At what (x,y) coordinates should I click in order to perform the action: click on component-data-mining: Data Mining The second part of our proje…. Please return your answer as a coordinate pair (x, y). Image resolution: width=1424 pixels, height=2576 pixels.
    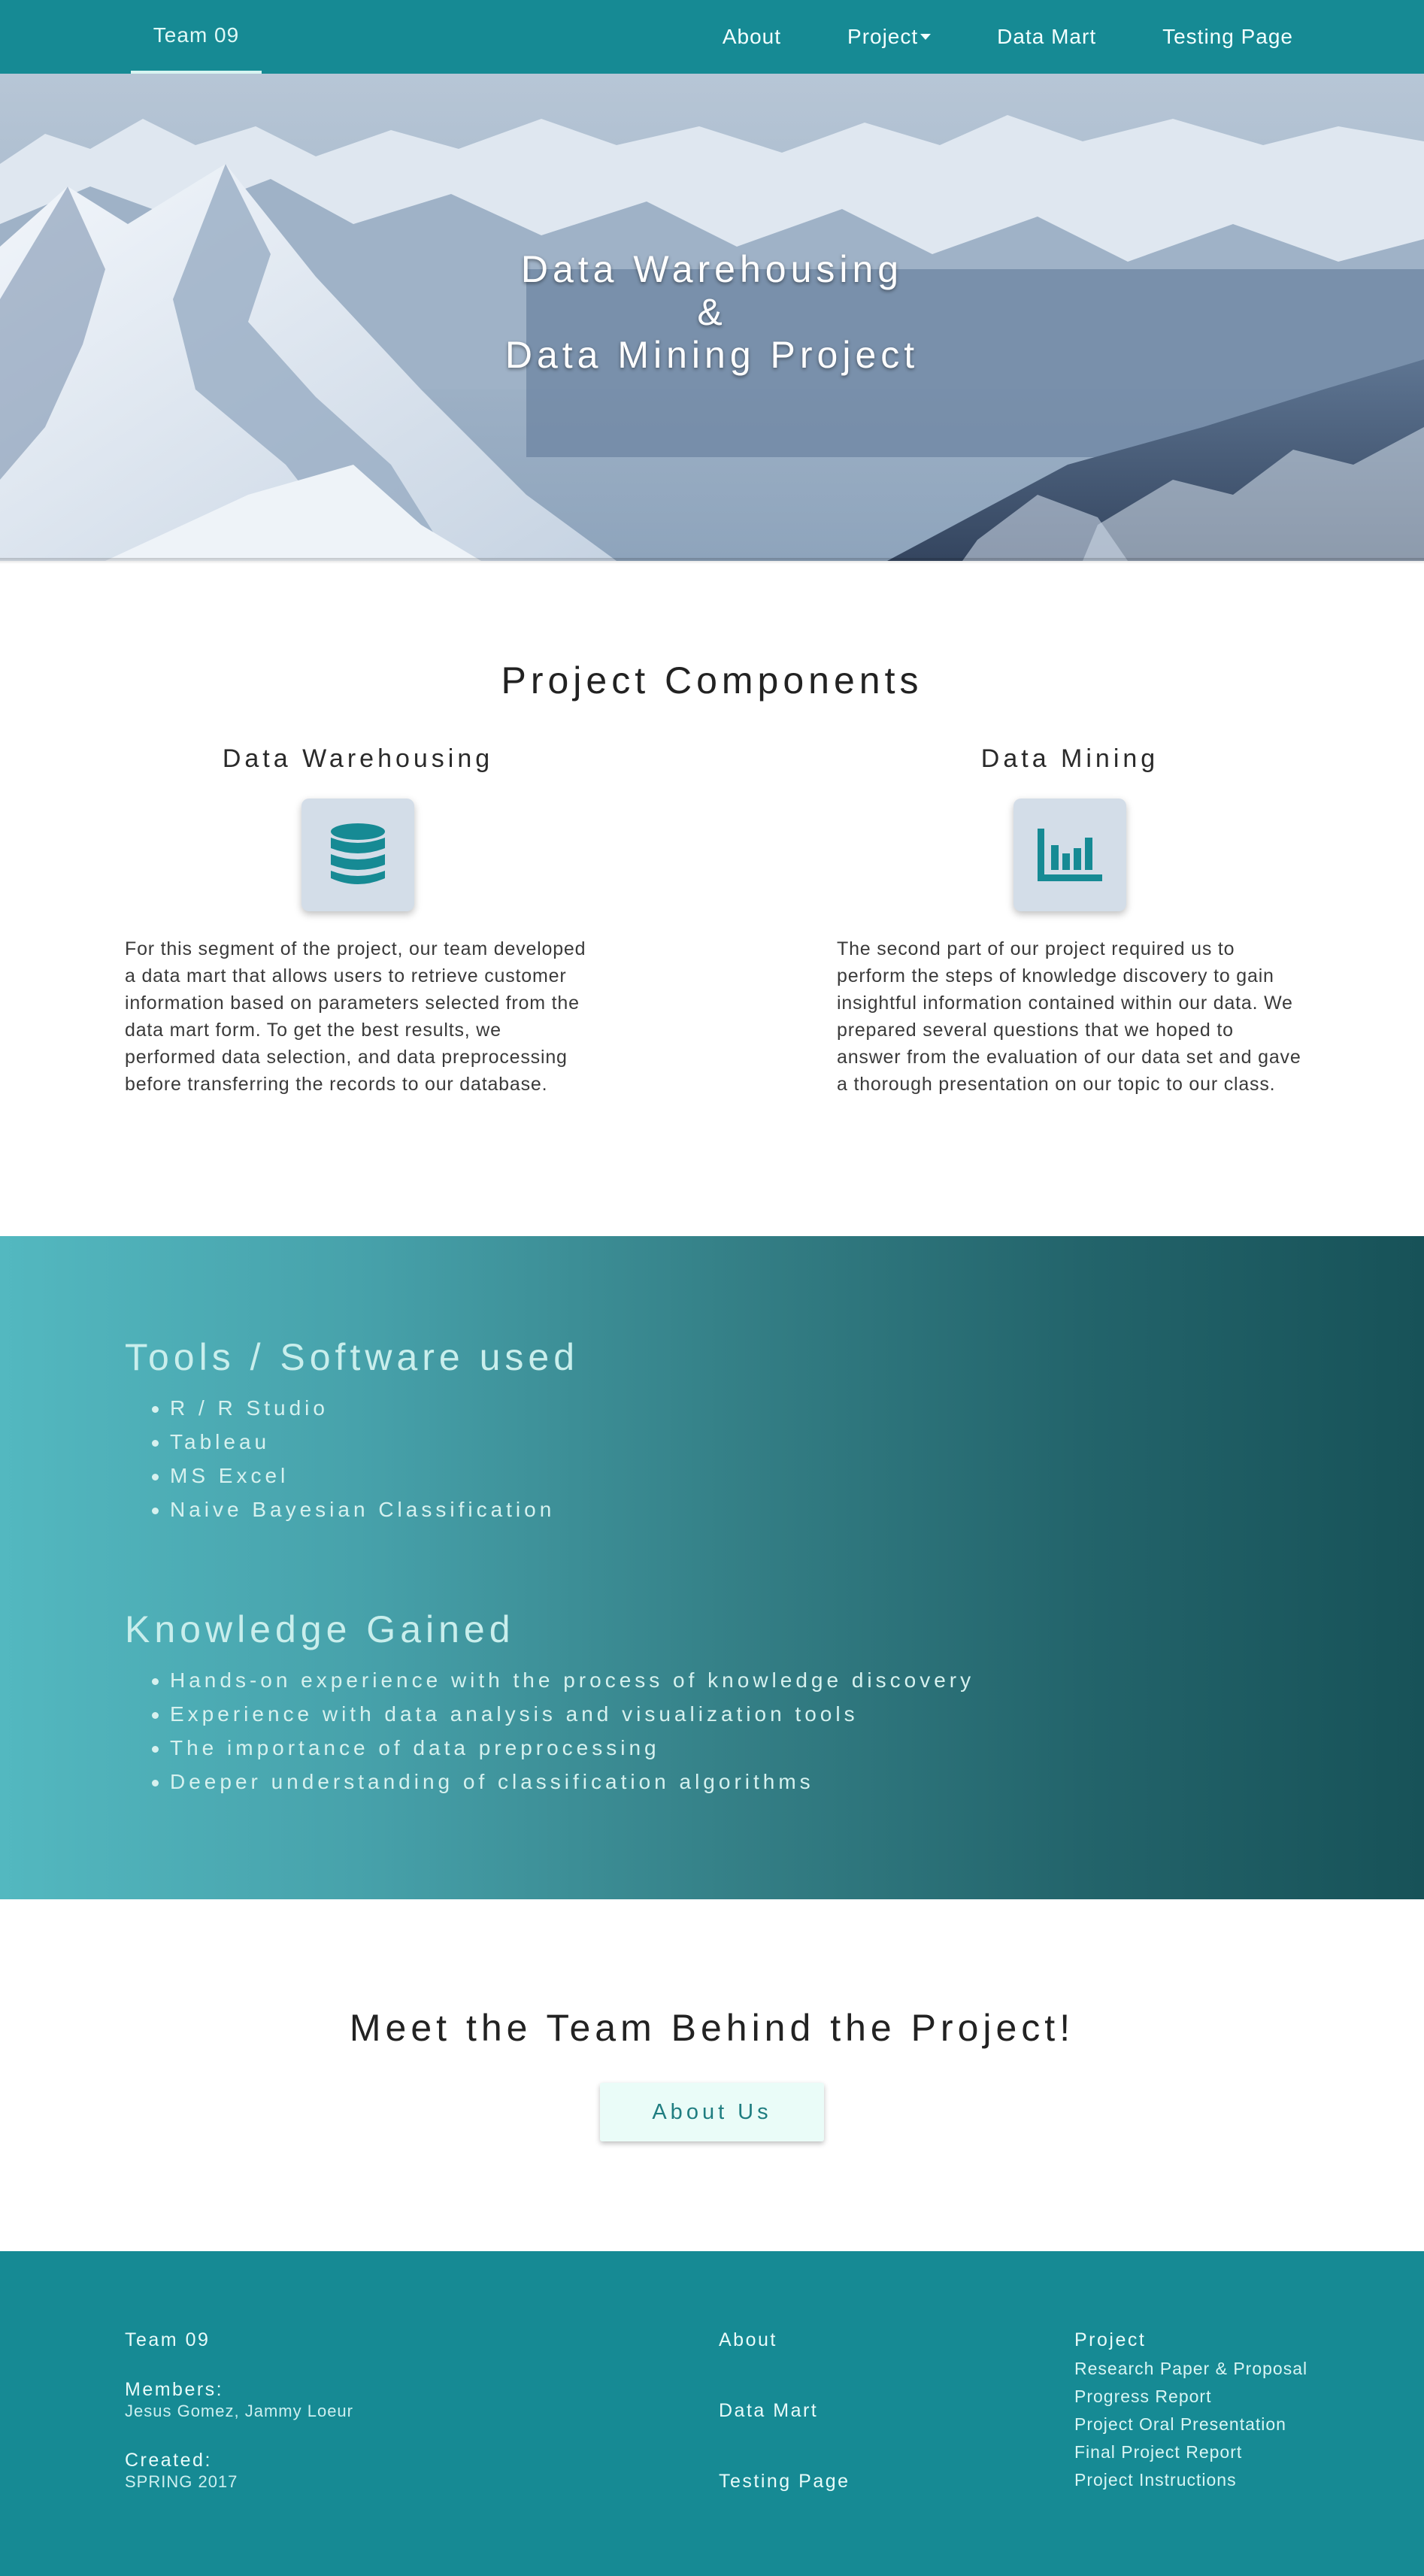
    Looking at the image, I should click on (1070, 921).